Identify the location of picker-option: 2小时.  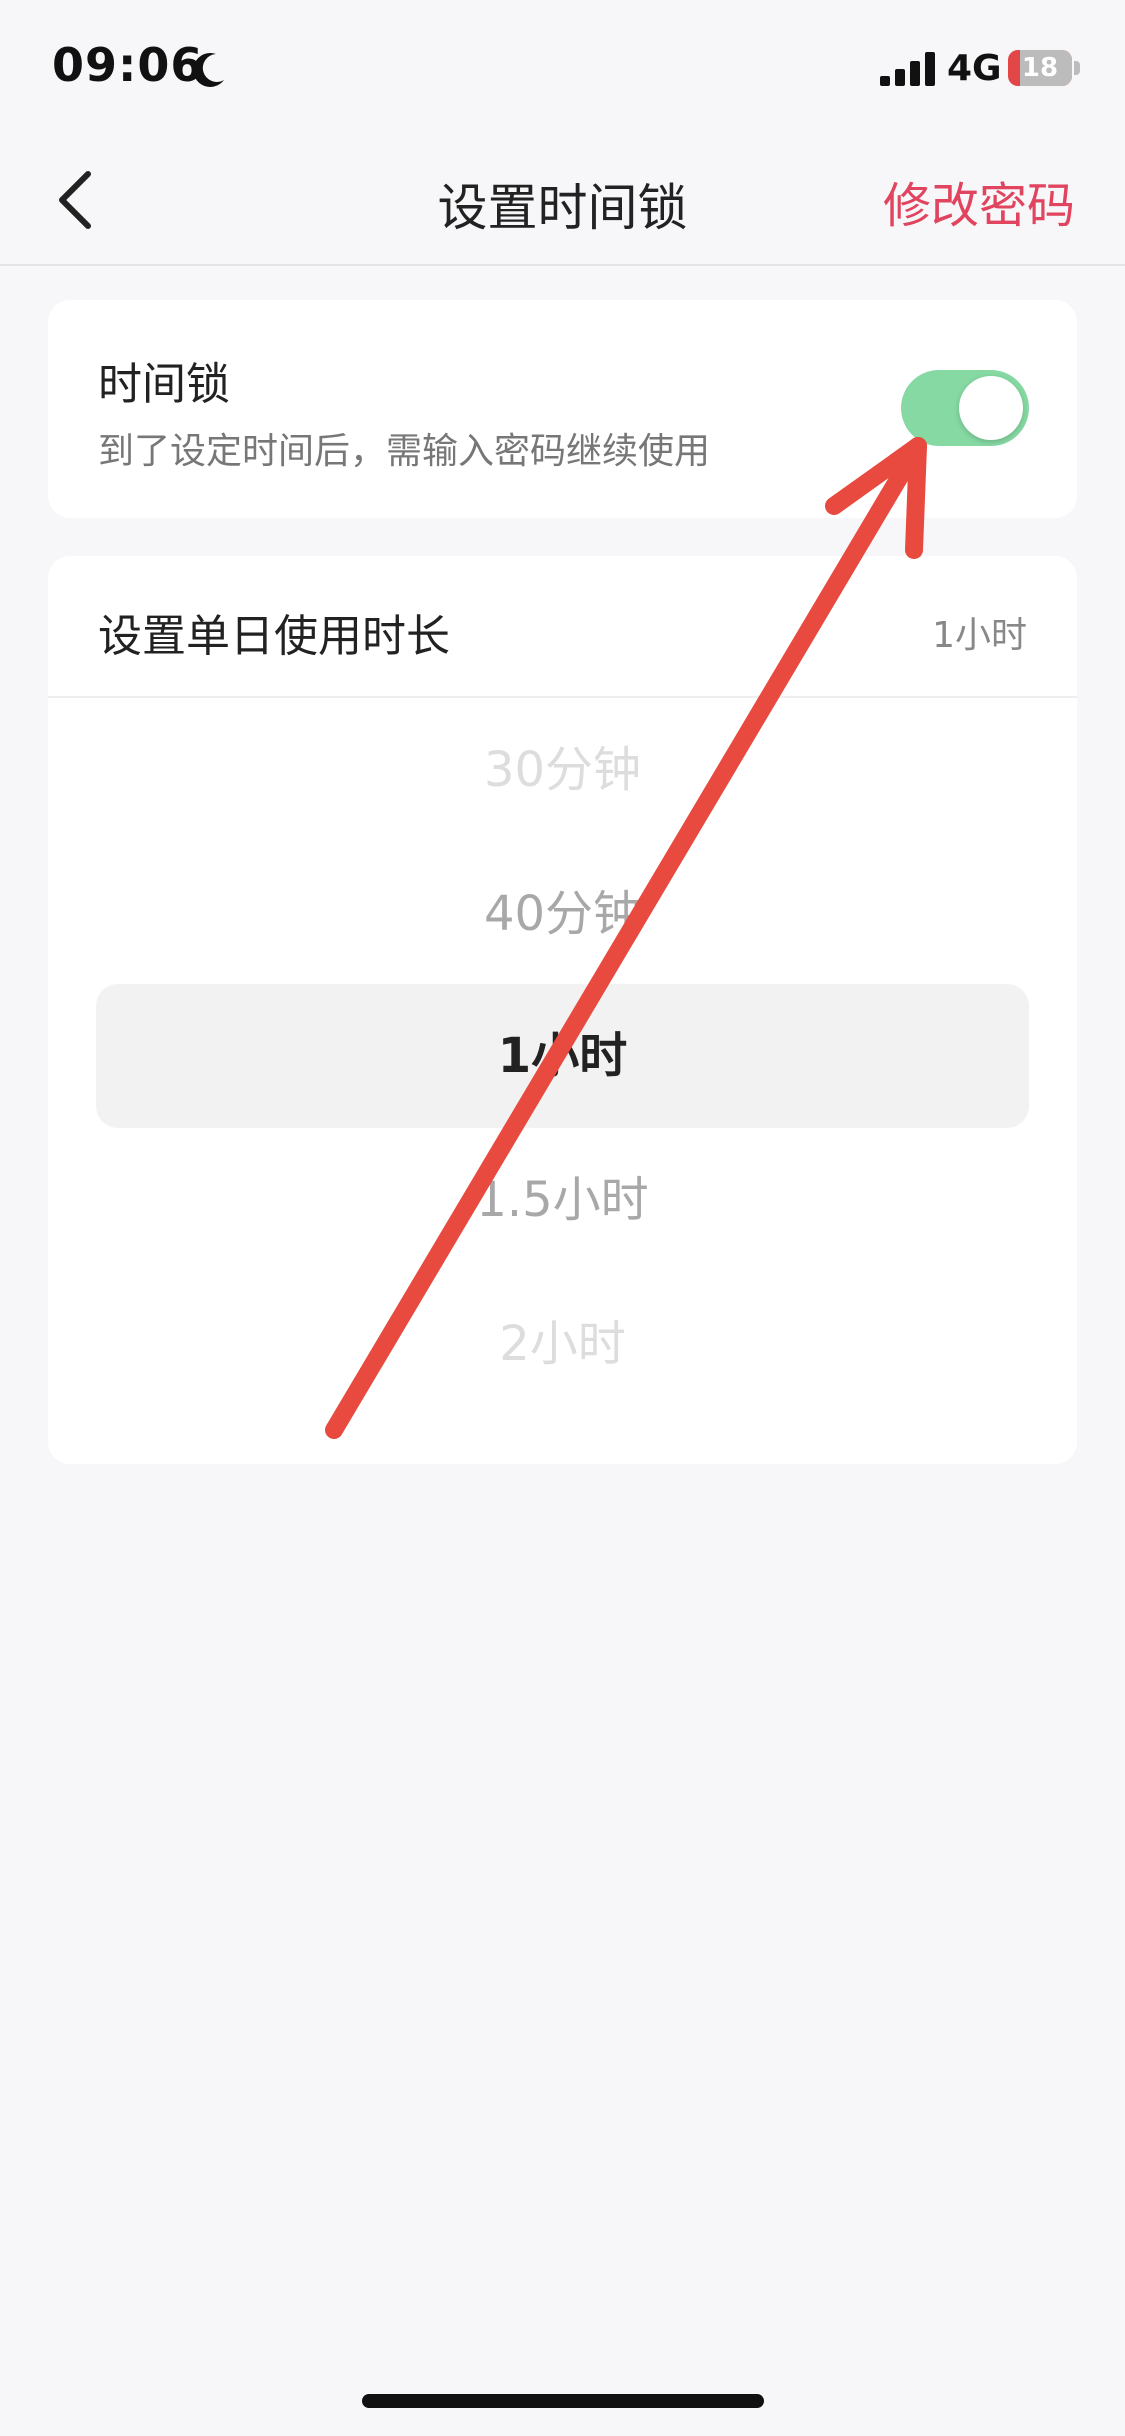
(562, 1344).